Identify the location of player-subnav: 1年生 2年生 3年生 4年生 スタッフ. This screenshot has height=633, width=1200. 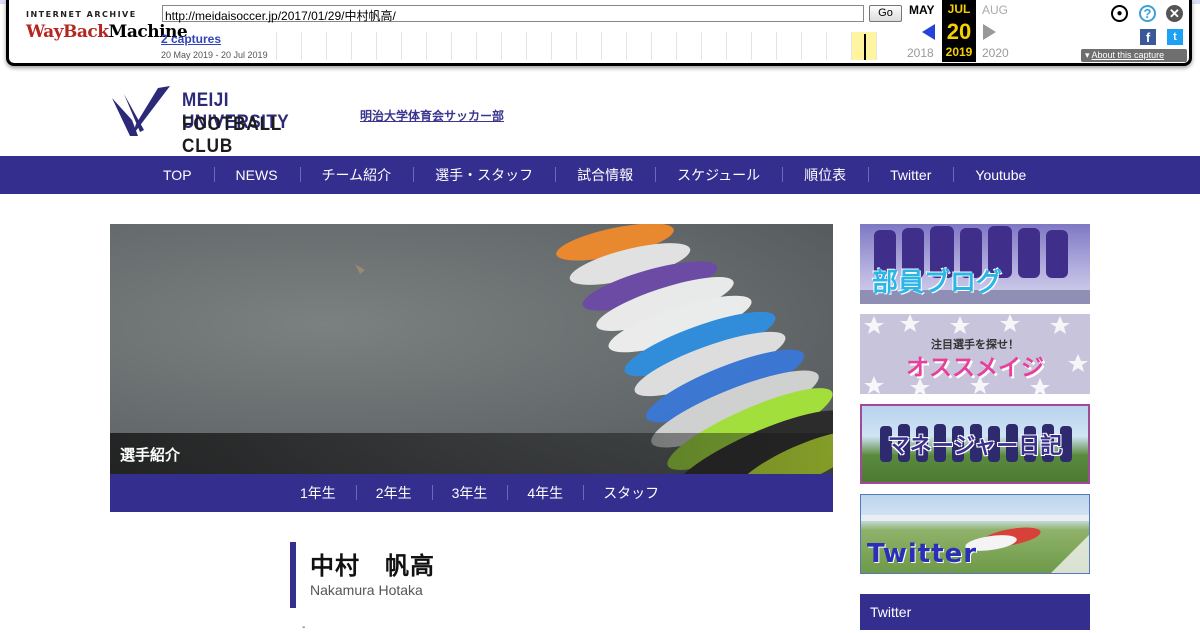
(471, 493).